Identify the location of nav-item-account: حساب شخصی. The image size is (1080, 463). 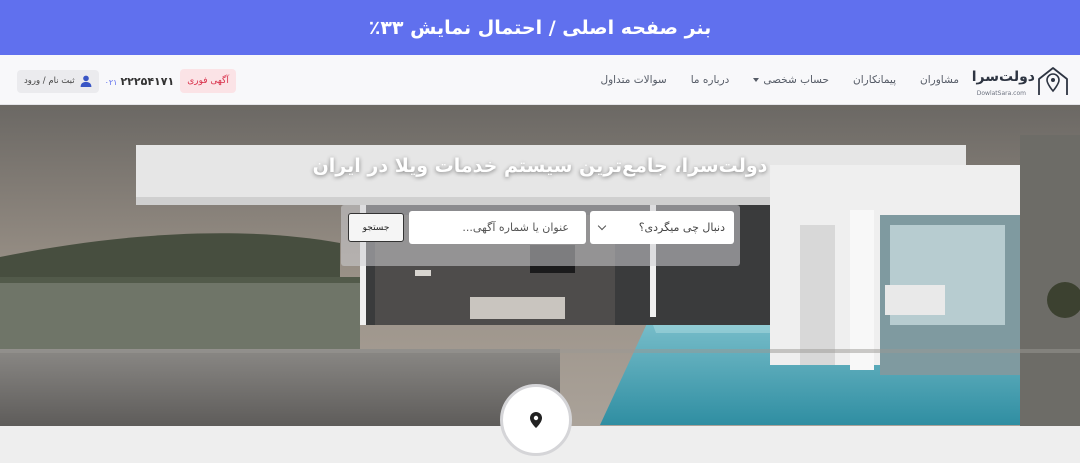
(791, 80).